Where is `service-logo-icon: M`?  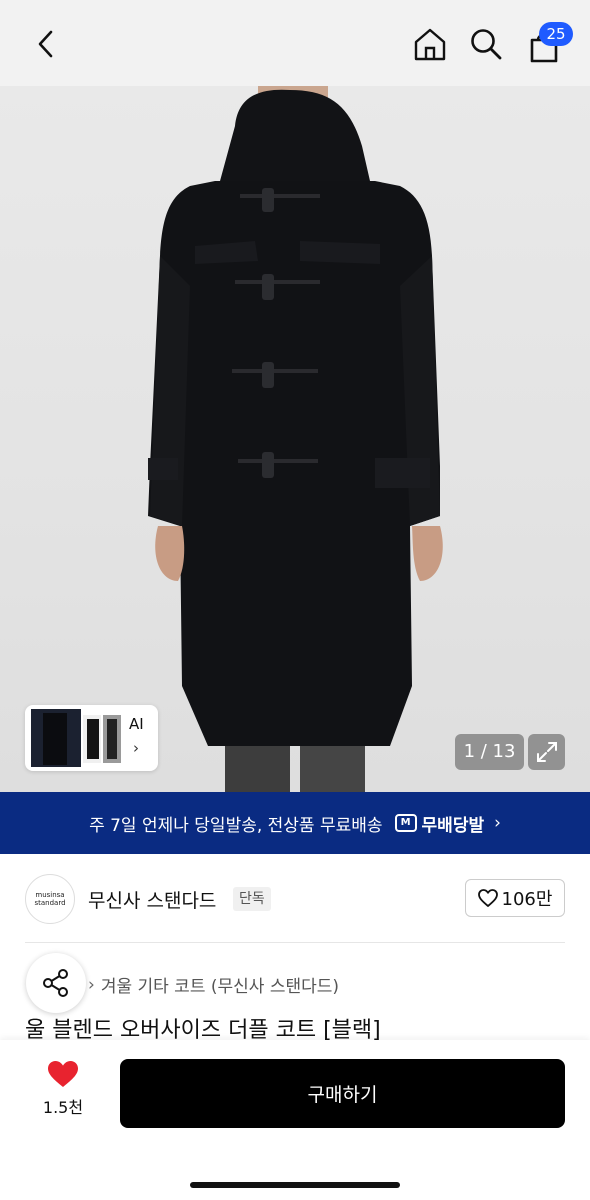 service-logo-icon: M is located at coordinates (405, 823).